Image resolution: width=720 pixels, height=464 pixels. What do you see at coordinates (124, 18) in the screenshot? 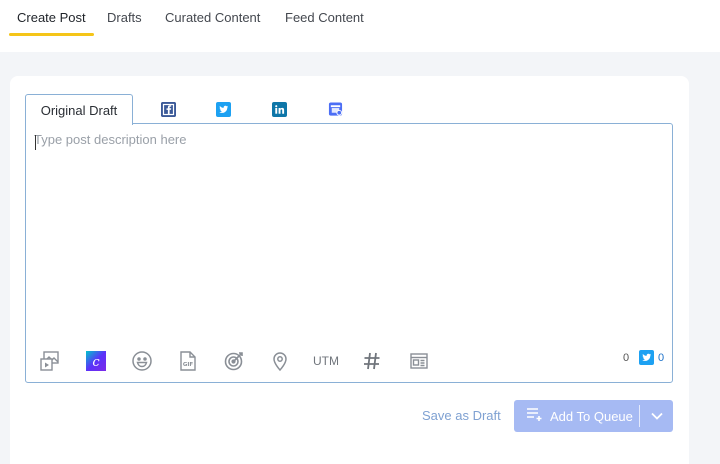
I see `tab-drafts: Drafts` at bounding box center [124, 18].